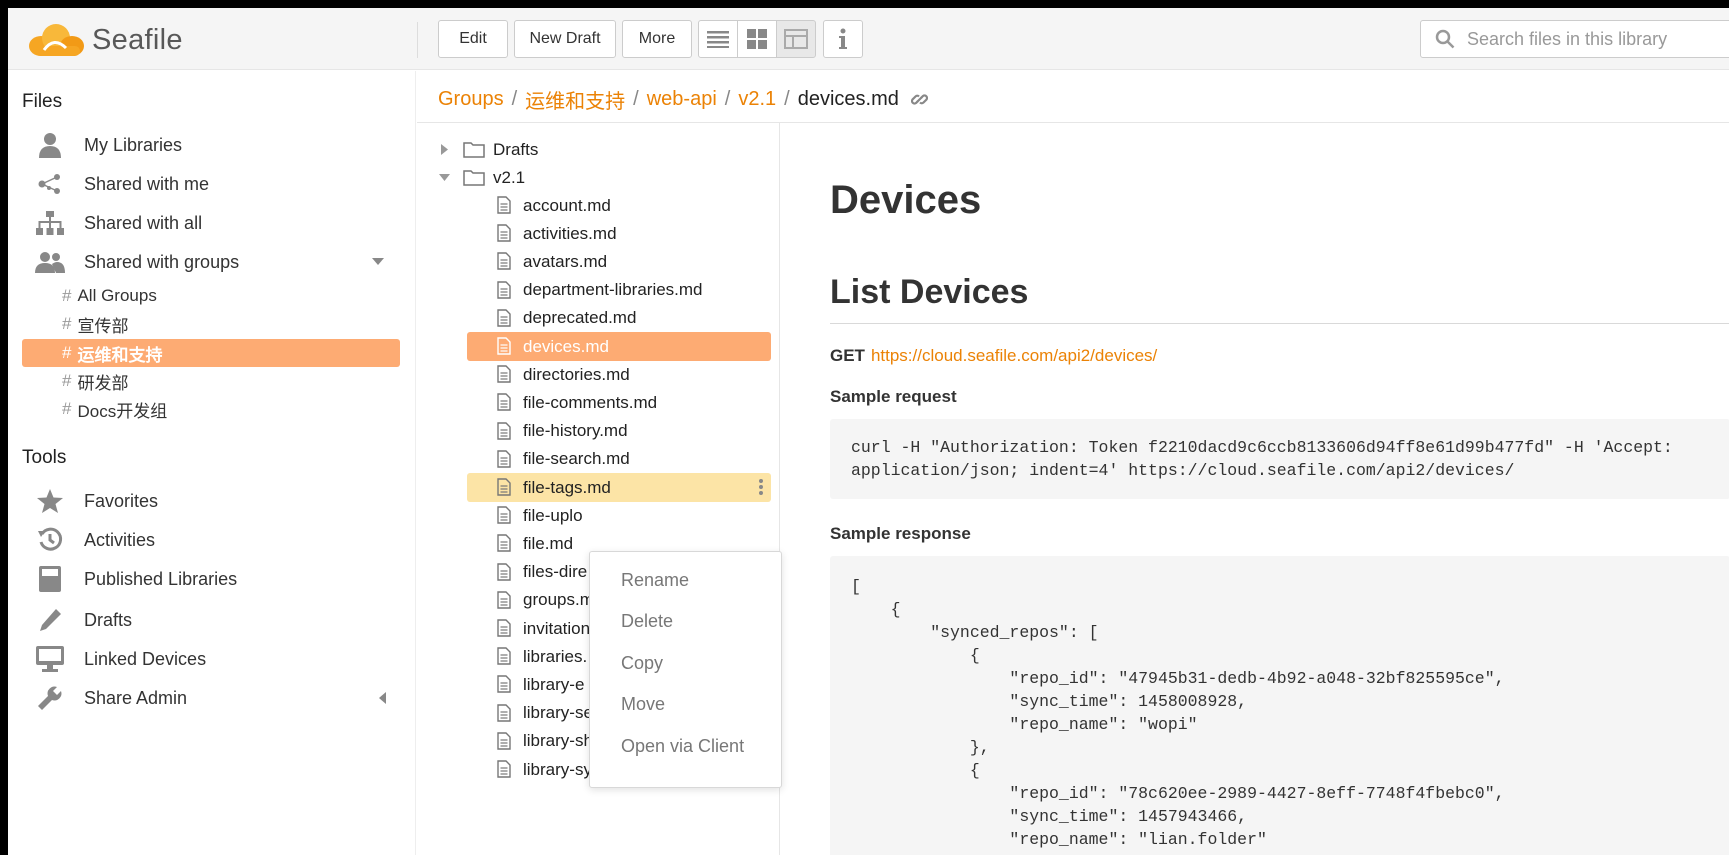 This screenshot has width=1729, height=855. Describe the element at coordinates (211, 184) in the screenshot. I see `sidebar-item-shared-with-me: Shared with me` at that location.